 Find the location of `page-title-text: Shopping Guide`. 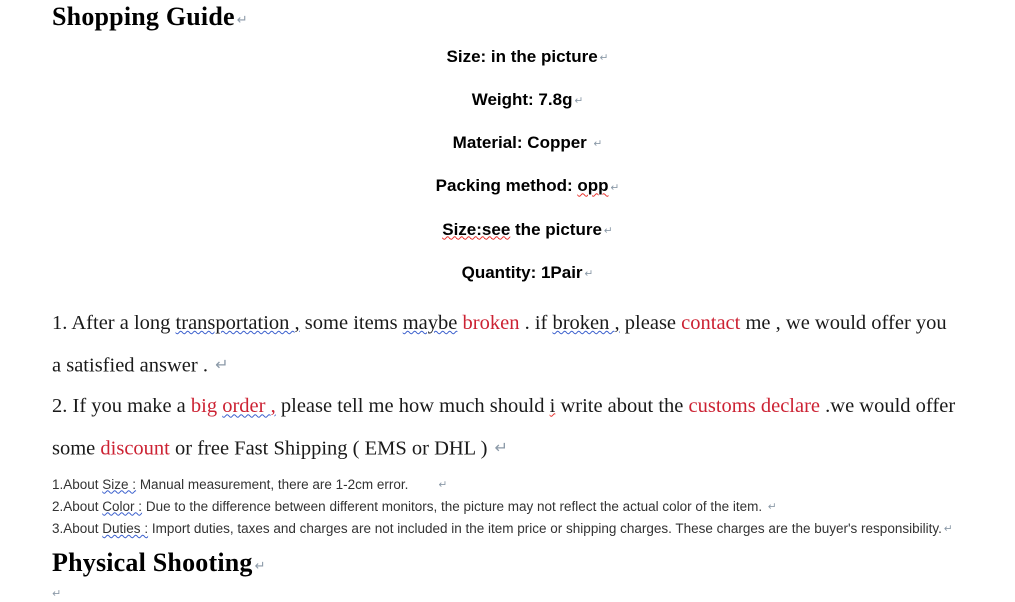

page-title-text: Shopping Guide is located at coordinates (143, 16).